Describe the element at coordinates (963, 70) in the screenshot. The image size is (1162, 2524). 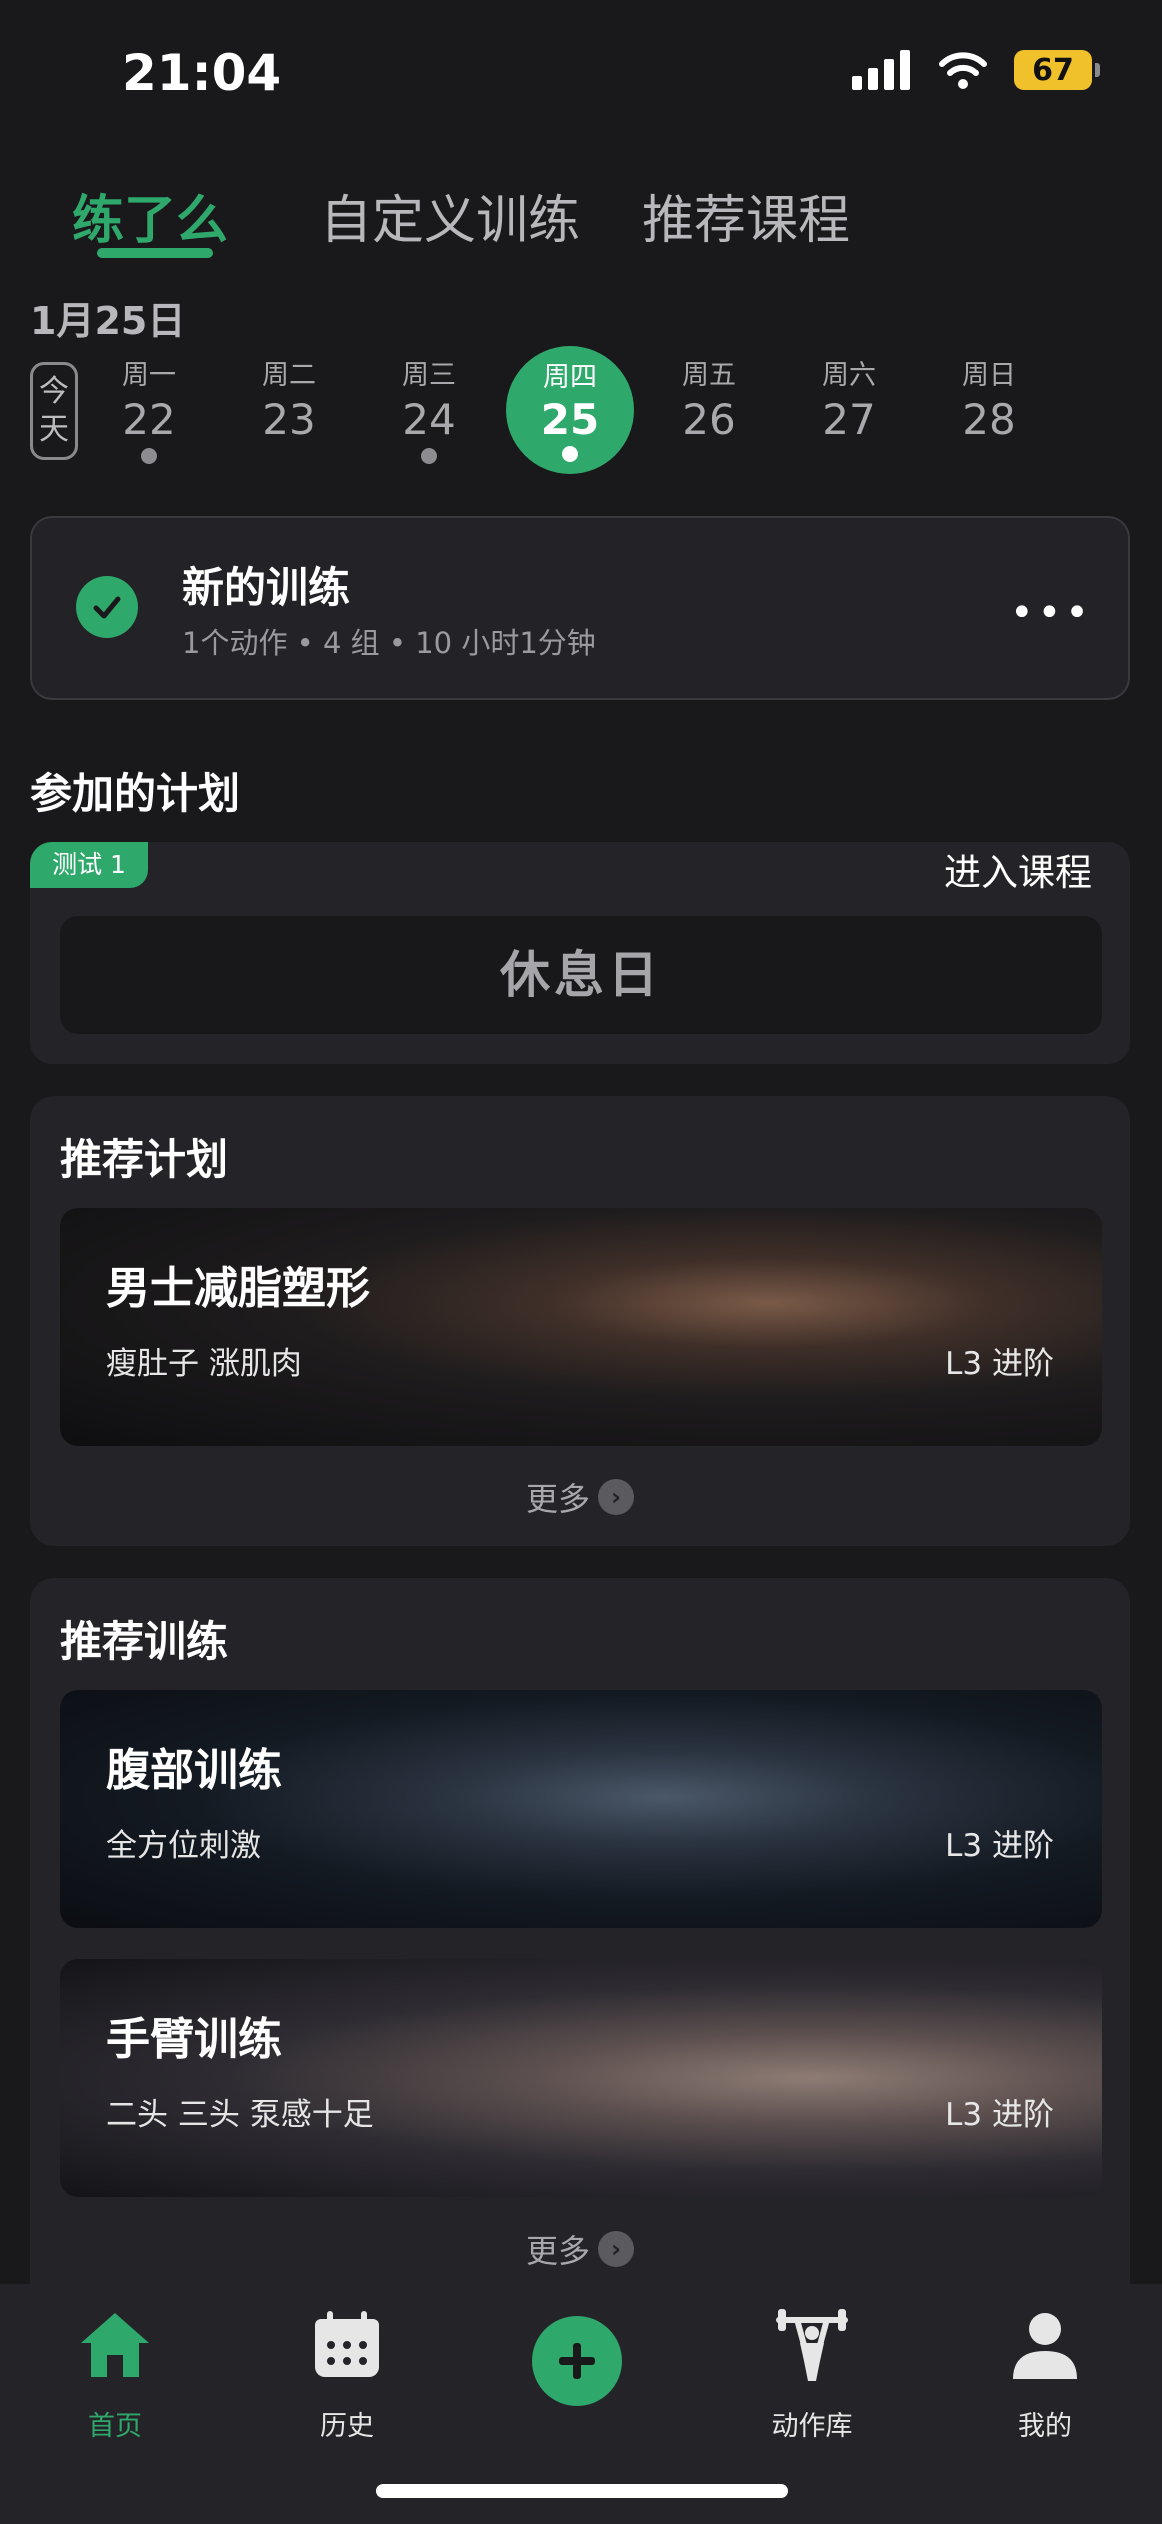
I see `wifi-icon` at that location.